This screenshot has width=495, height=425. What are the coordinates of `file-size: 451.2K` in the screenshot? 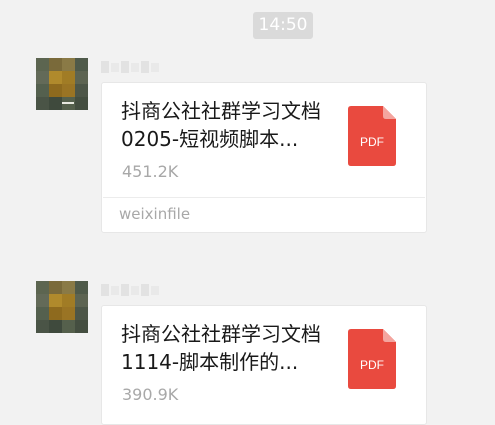 It's located at (150, 171).